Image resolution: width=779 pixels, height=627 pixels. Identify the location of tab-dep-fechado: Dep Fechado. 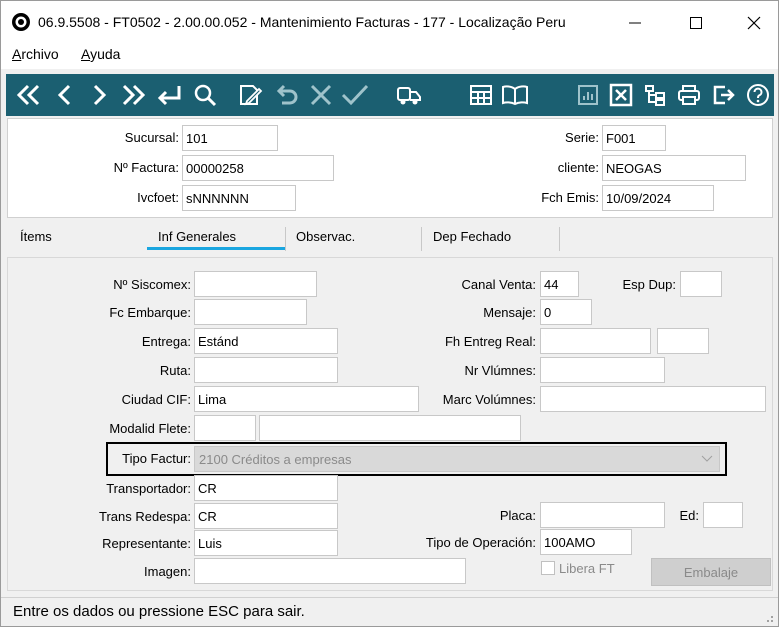
(472, 237).